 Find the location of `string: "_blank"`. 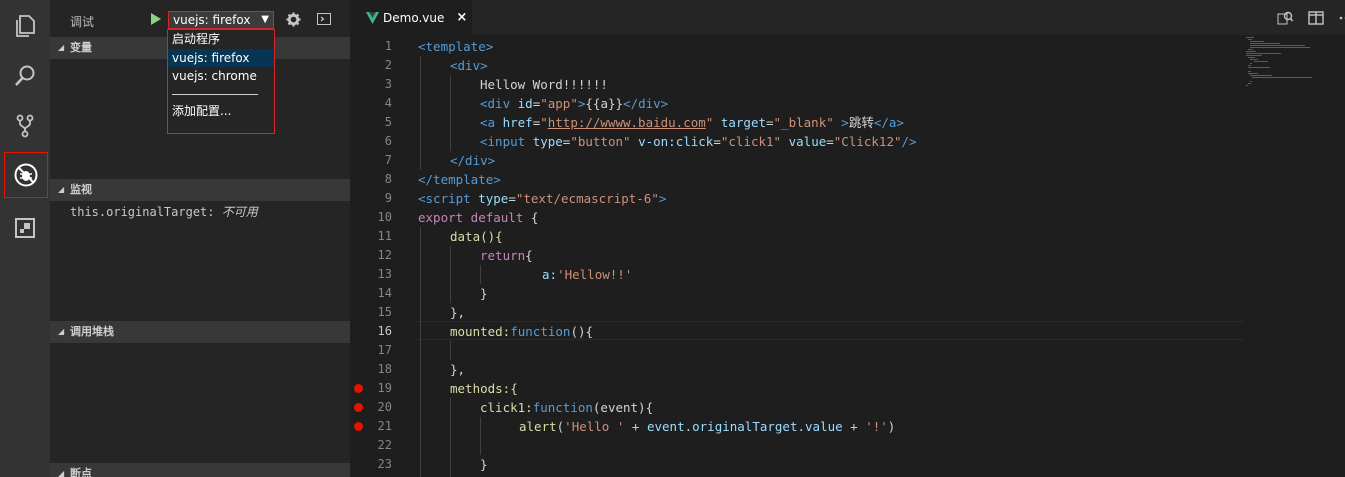

string: "_blank" is located at coordinates (803, 122).